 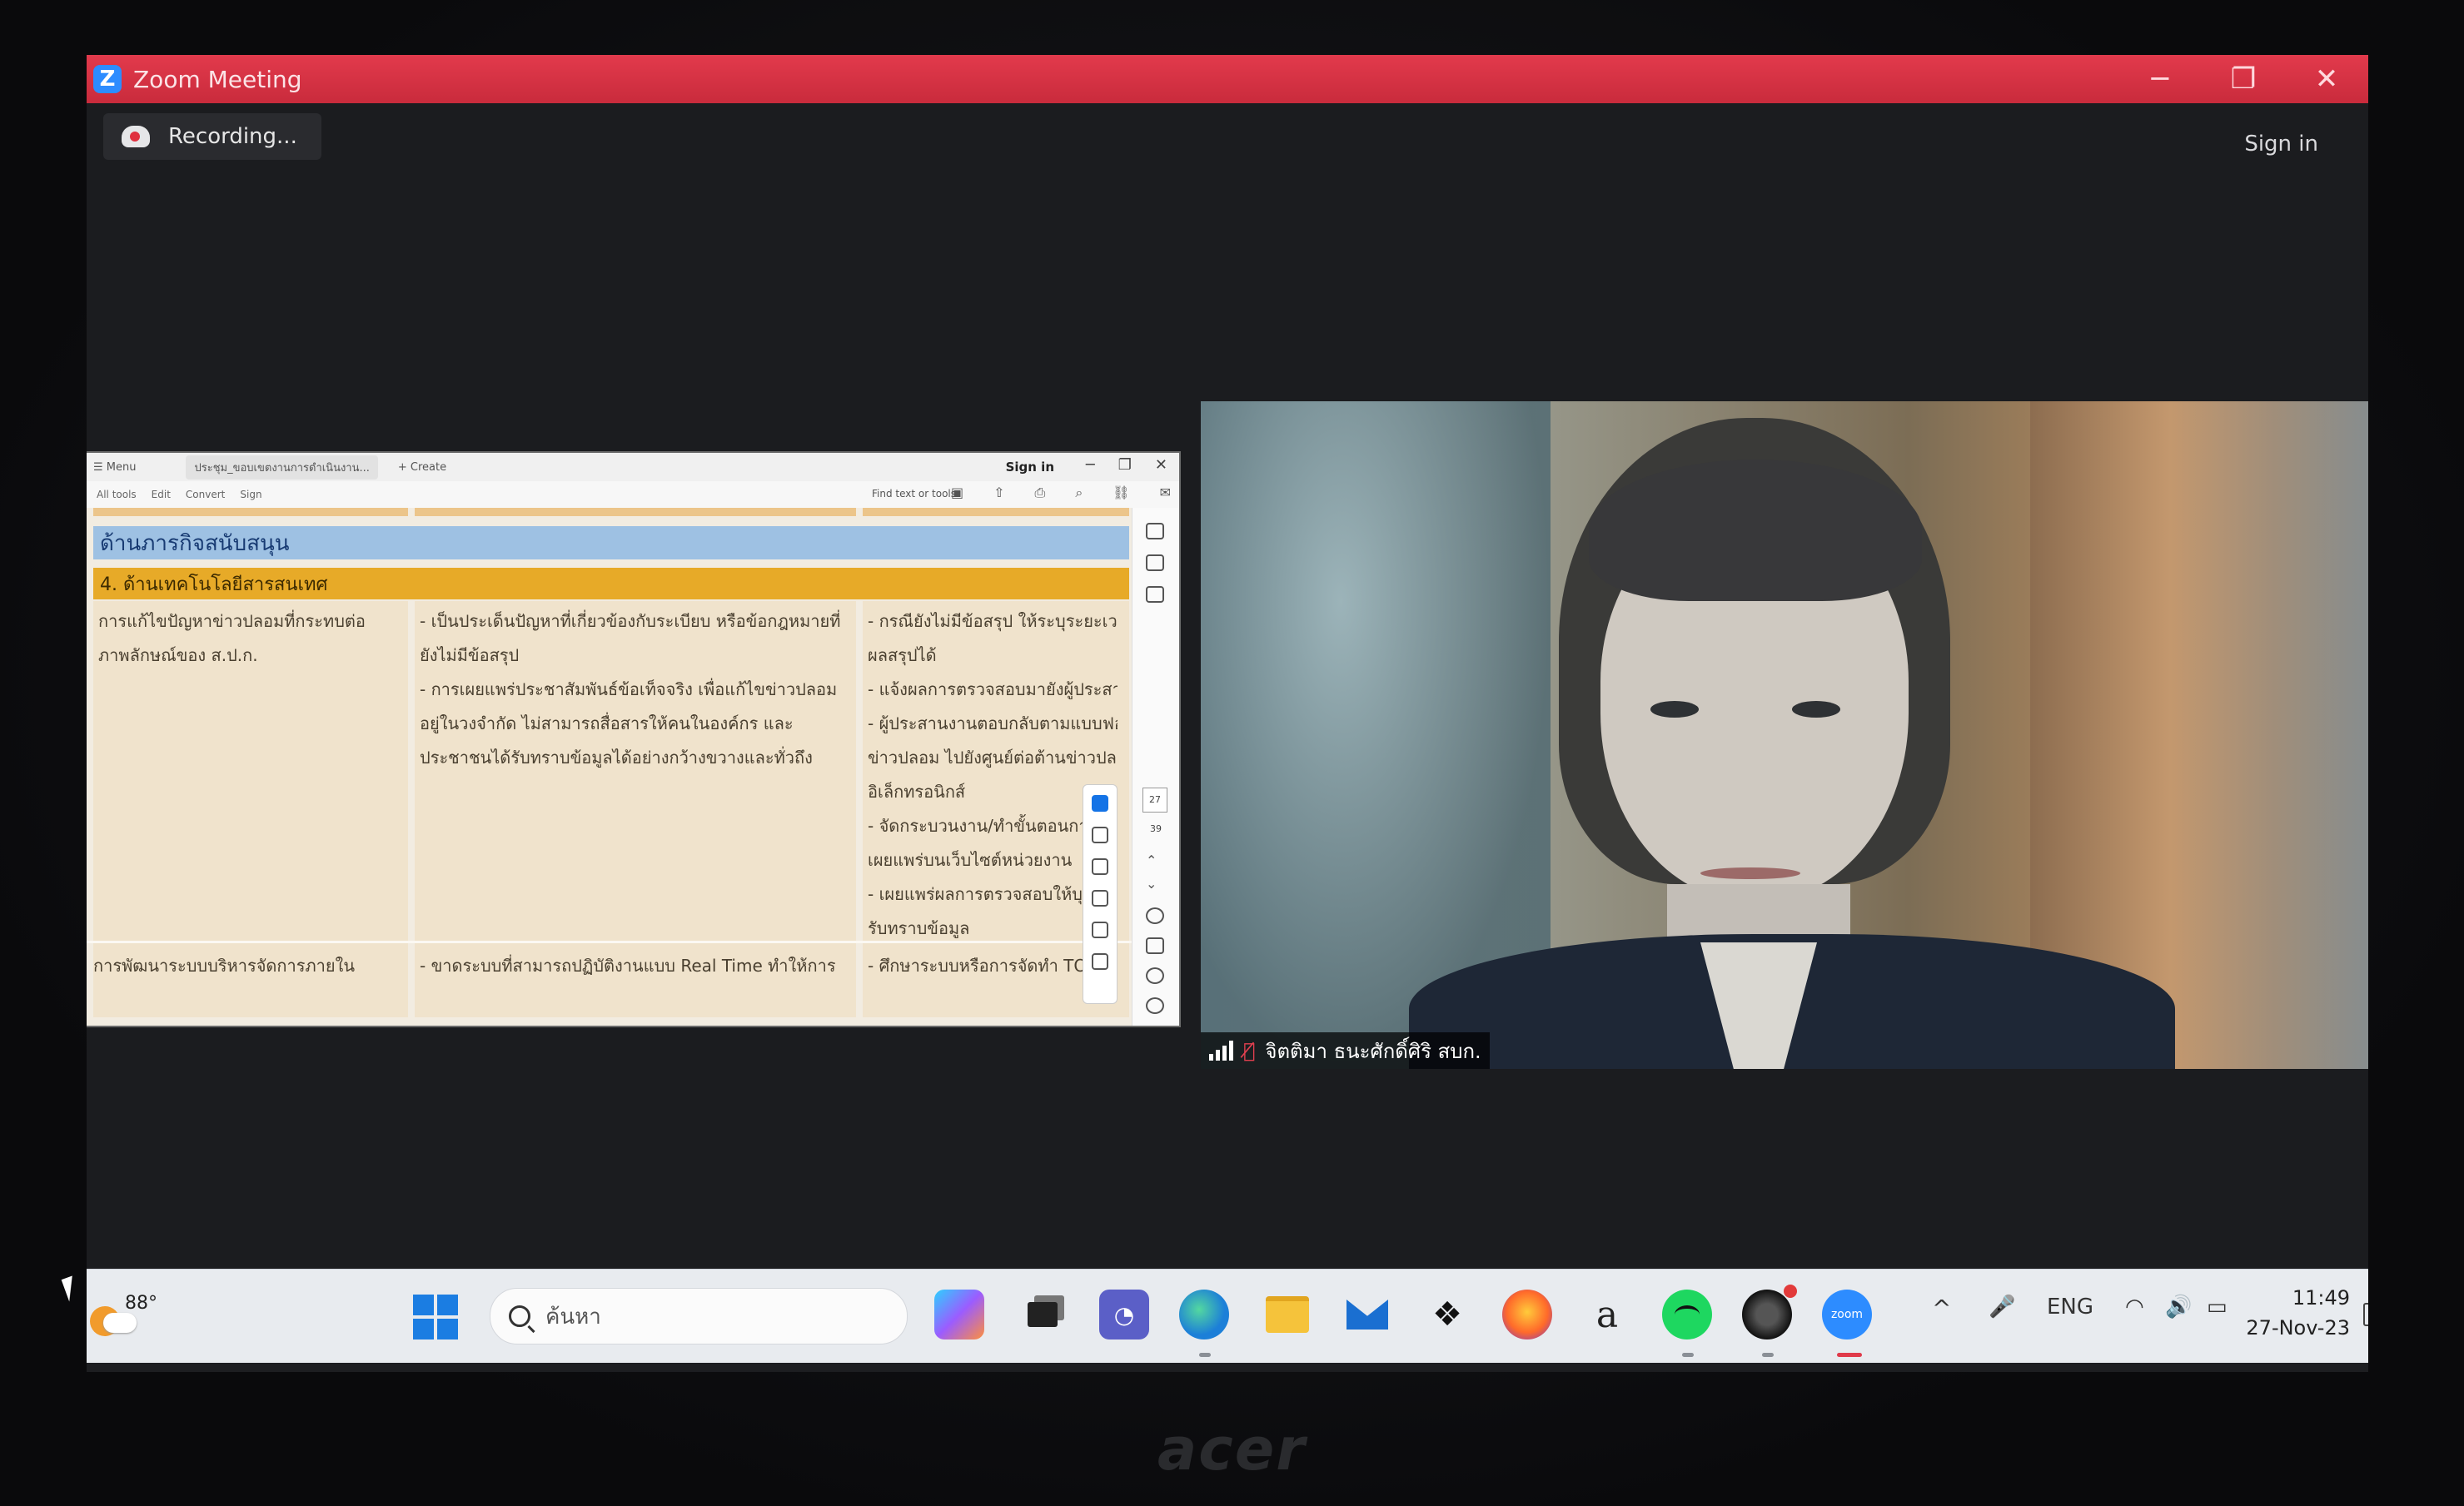 I want to click on text-tool-icon, so click(x=1100, y=930).